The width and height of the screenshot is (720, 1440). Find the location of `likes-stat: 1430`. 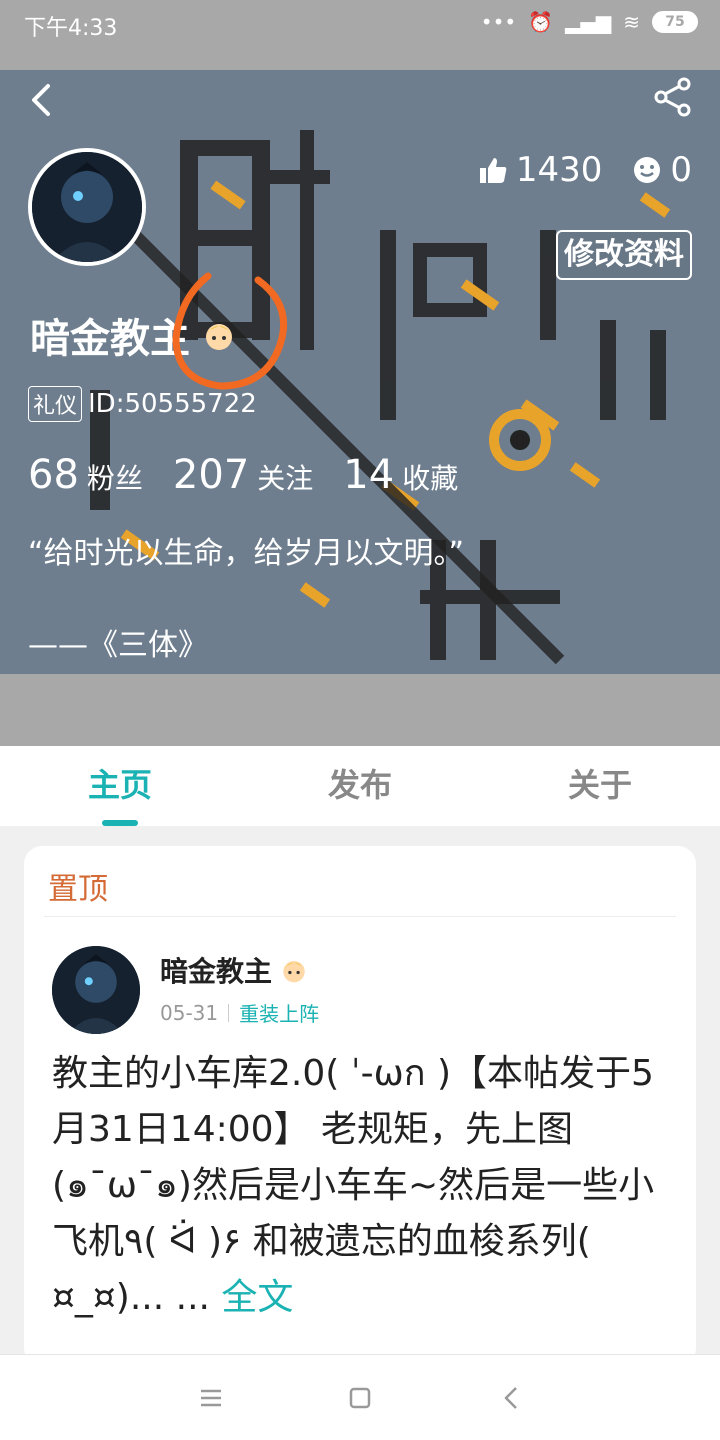

likes-stat: 1430 is located at coordinates (540, 170).